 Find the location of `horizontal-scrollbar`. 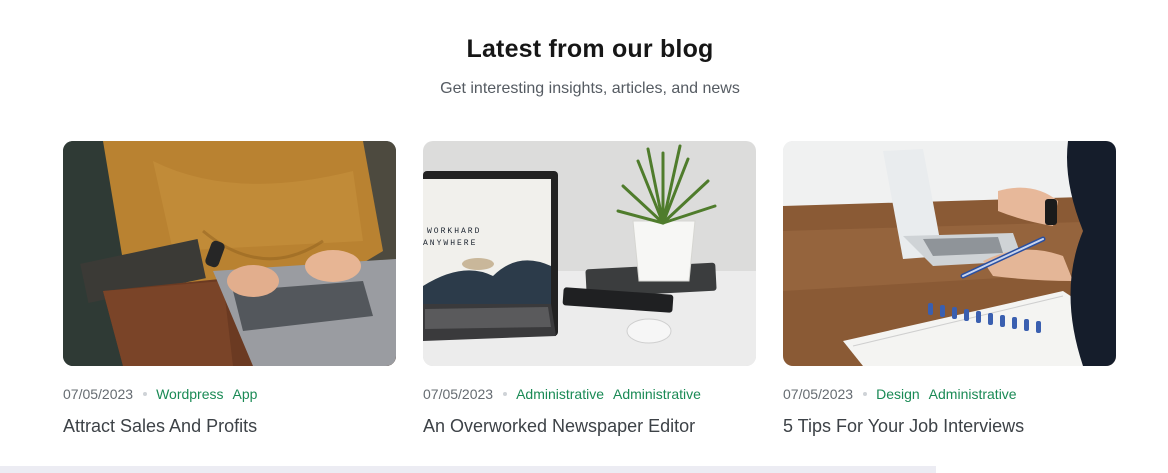

horizontal-scrollbar is located at coordinates (468, 469).